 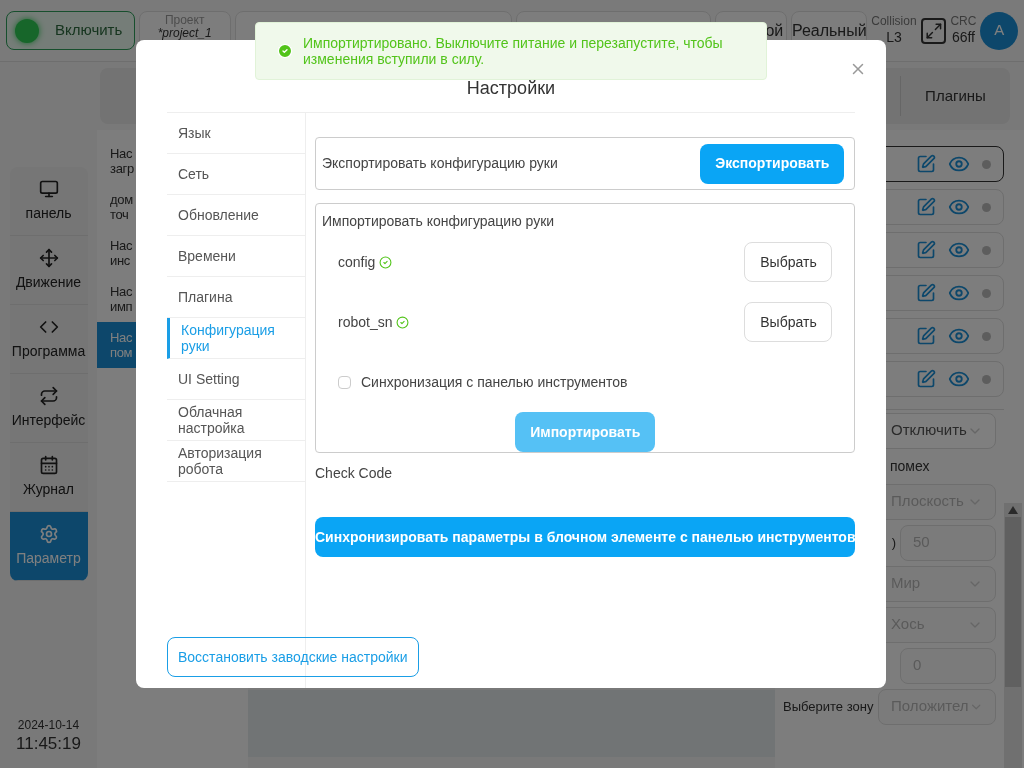 What do you see at coordinates (893, 542) in the screenshot?
I see `field-label: )` at bounding box center [893, 542].